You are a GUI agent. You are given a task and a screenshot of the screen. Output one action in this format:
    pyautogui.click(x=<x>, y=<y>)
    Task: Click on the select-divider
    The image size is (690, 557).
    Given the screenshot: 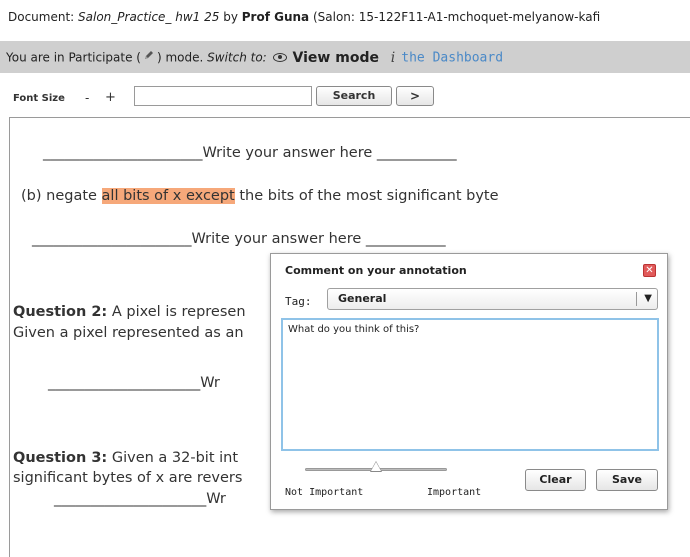 What is the action you would take?
    pyautogui.click(x=636, y=299)
    